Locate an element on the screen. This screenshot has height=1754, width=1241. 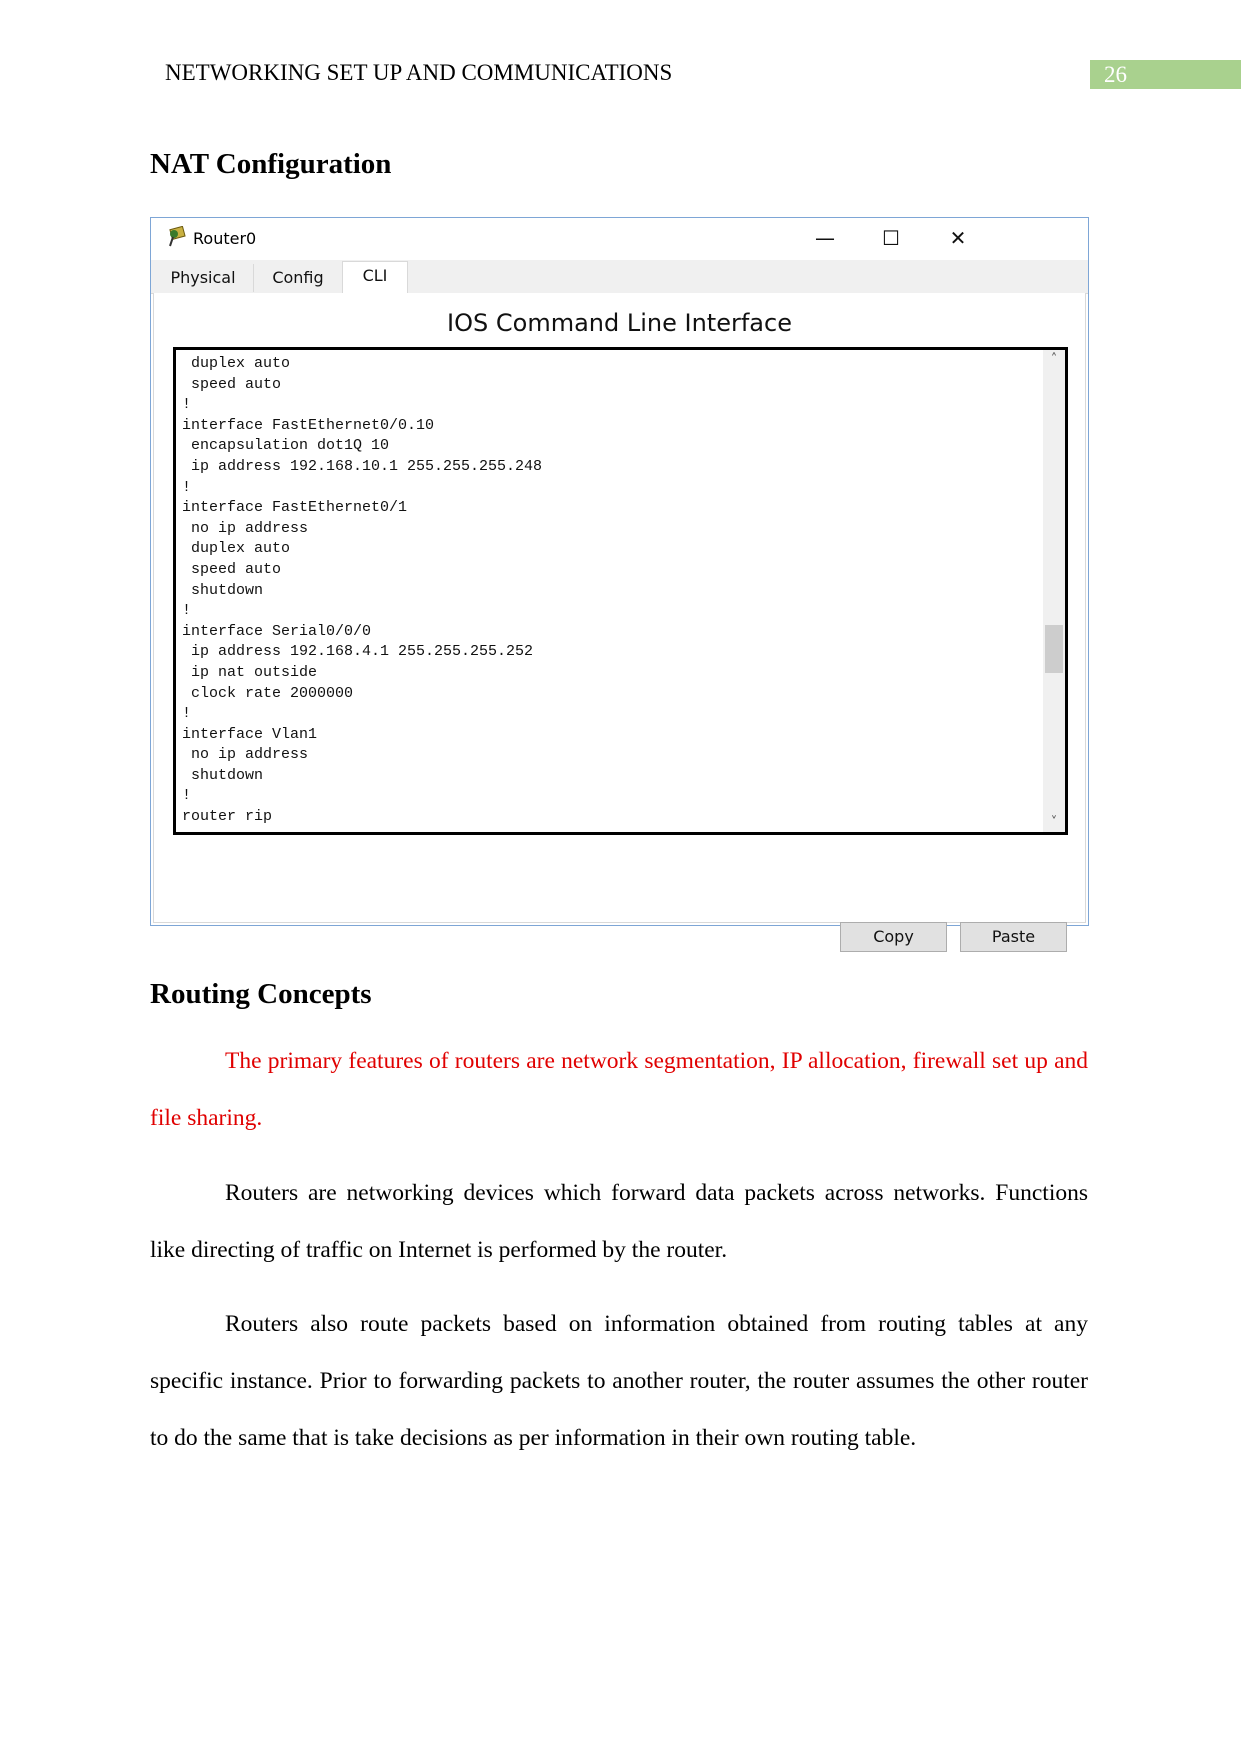
scroll-down-icon: ˅ is located at coordinates (1054, 822).